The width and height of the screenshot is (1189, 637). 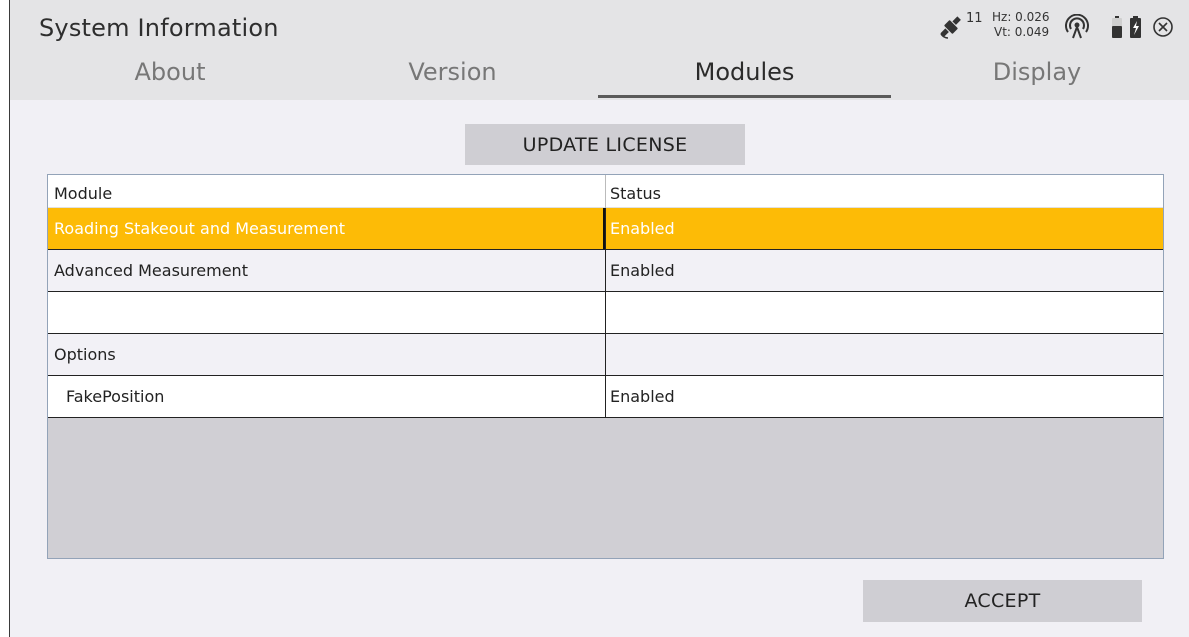 What do you see at coordinates (1059, 28) in the screenshot?
I see `status-area: 11 Hz: 0.026 Vt: 0.049` at bounding box center [1059, 28].